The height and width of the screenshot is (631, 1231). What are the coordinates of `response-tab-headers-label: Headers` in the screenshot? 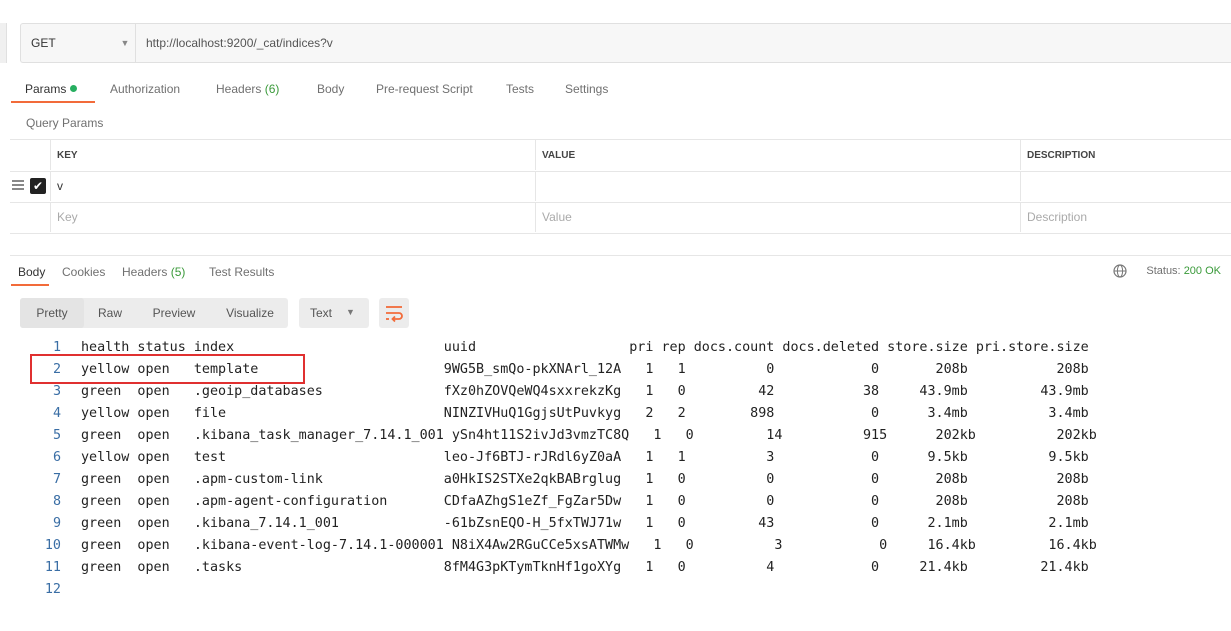 It's located at (145, 272).